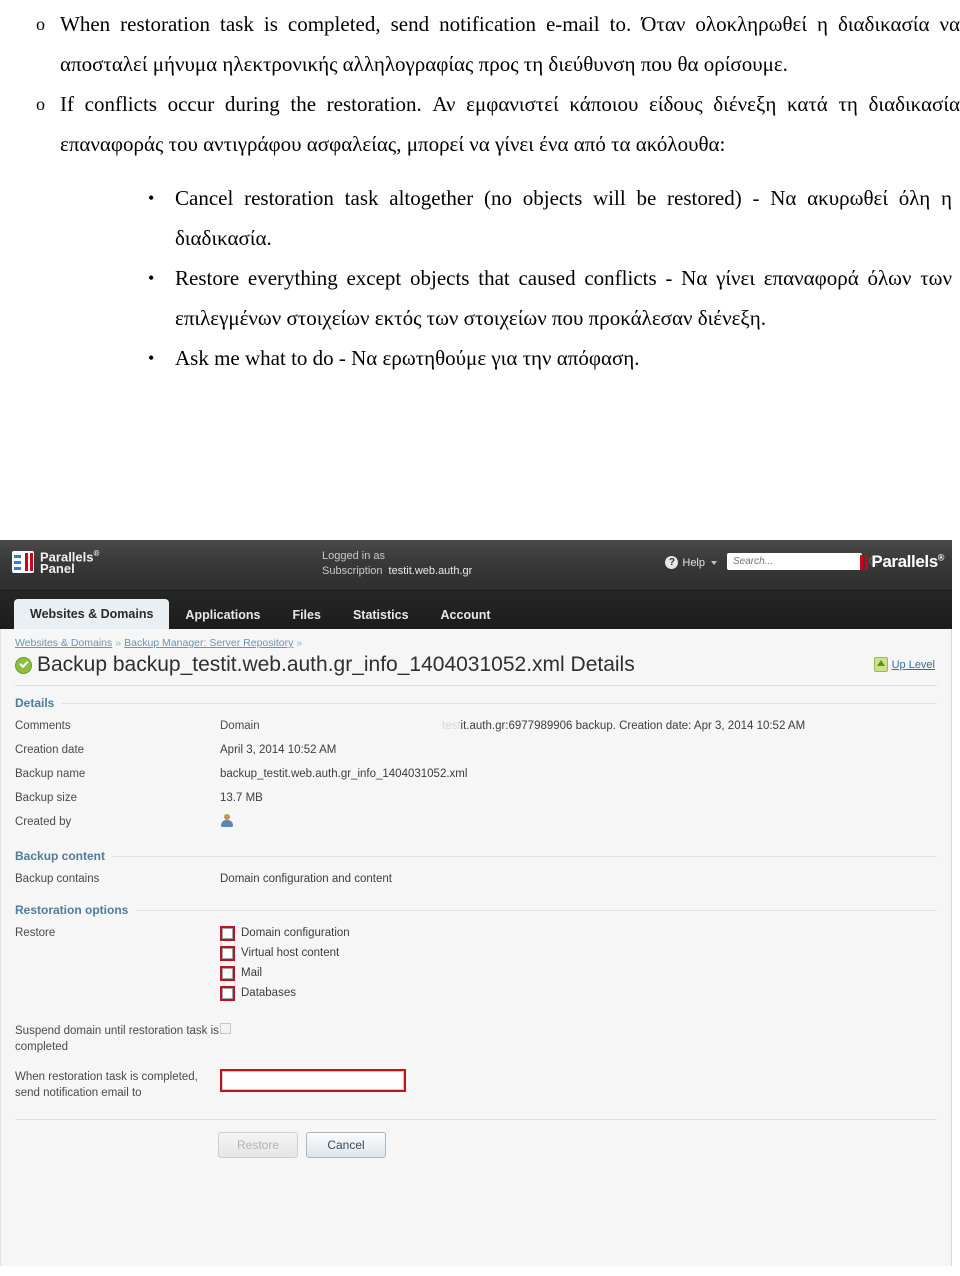 The width and height of the screenshot is (960, 1276). I want to click on help-label: Help, so click(693, 562).